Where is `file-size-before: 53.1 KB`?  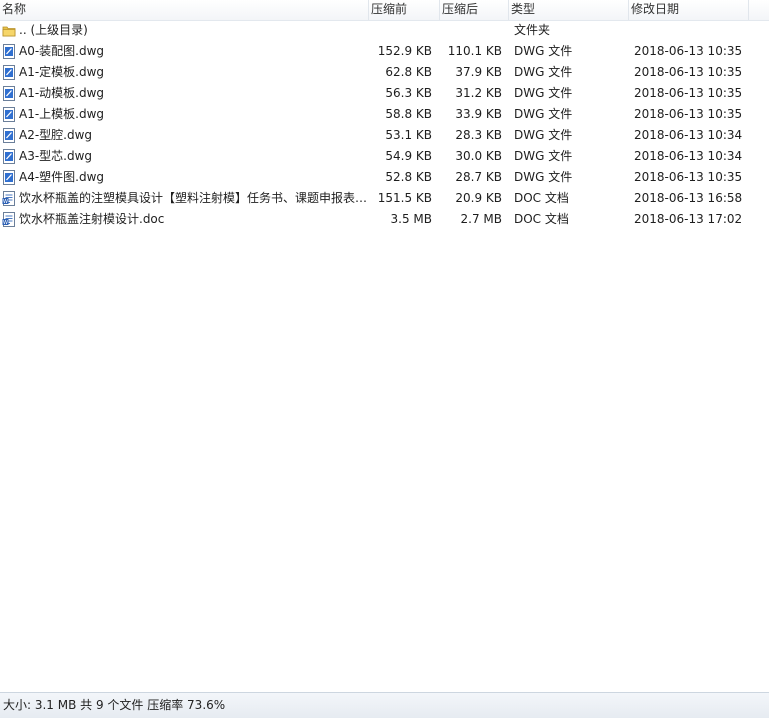
file-size-before: 53.1 KB is located at coordinates (408, 135).